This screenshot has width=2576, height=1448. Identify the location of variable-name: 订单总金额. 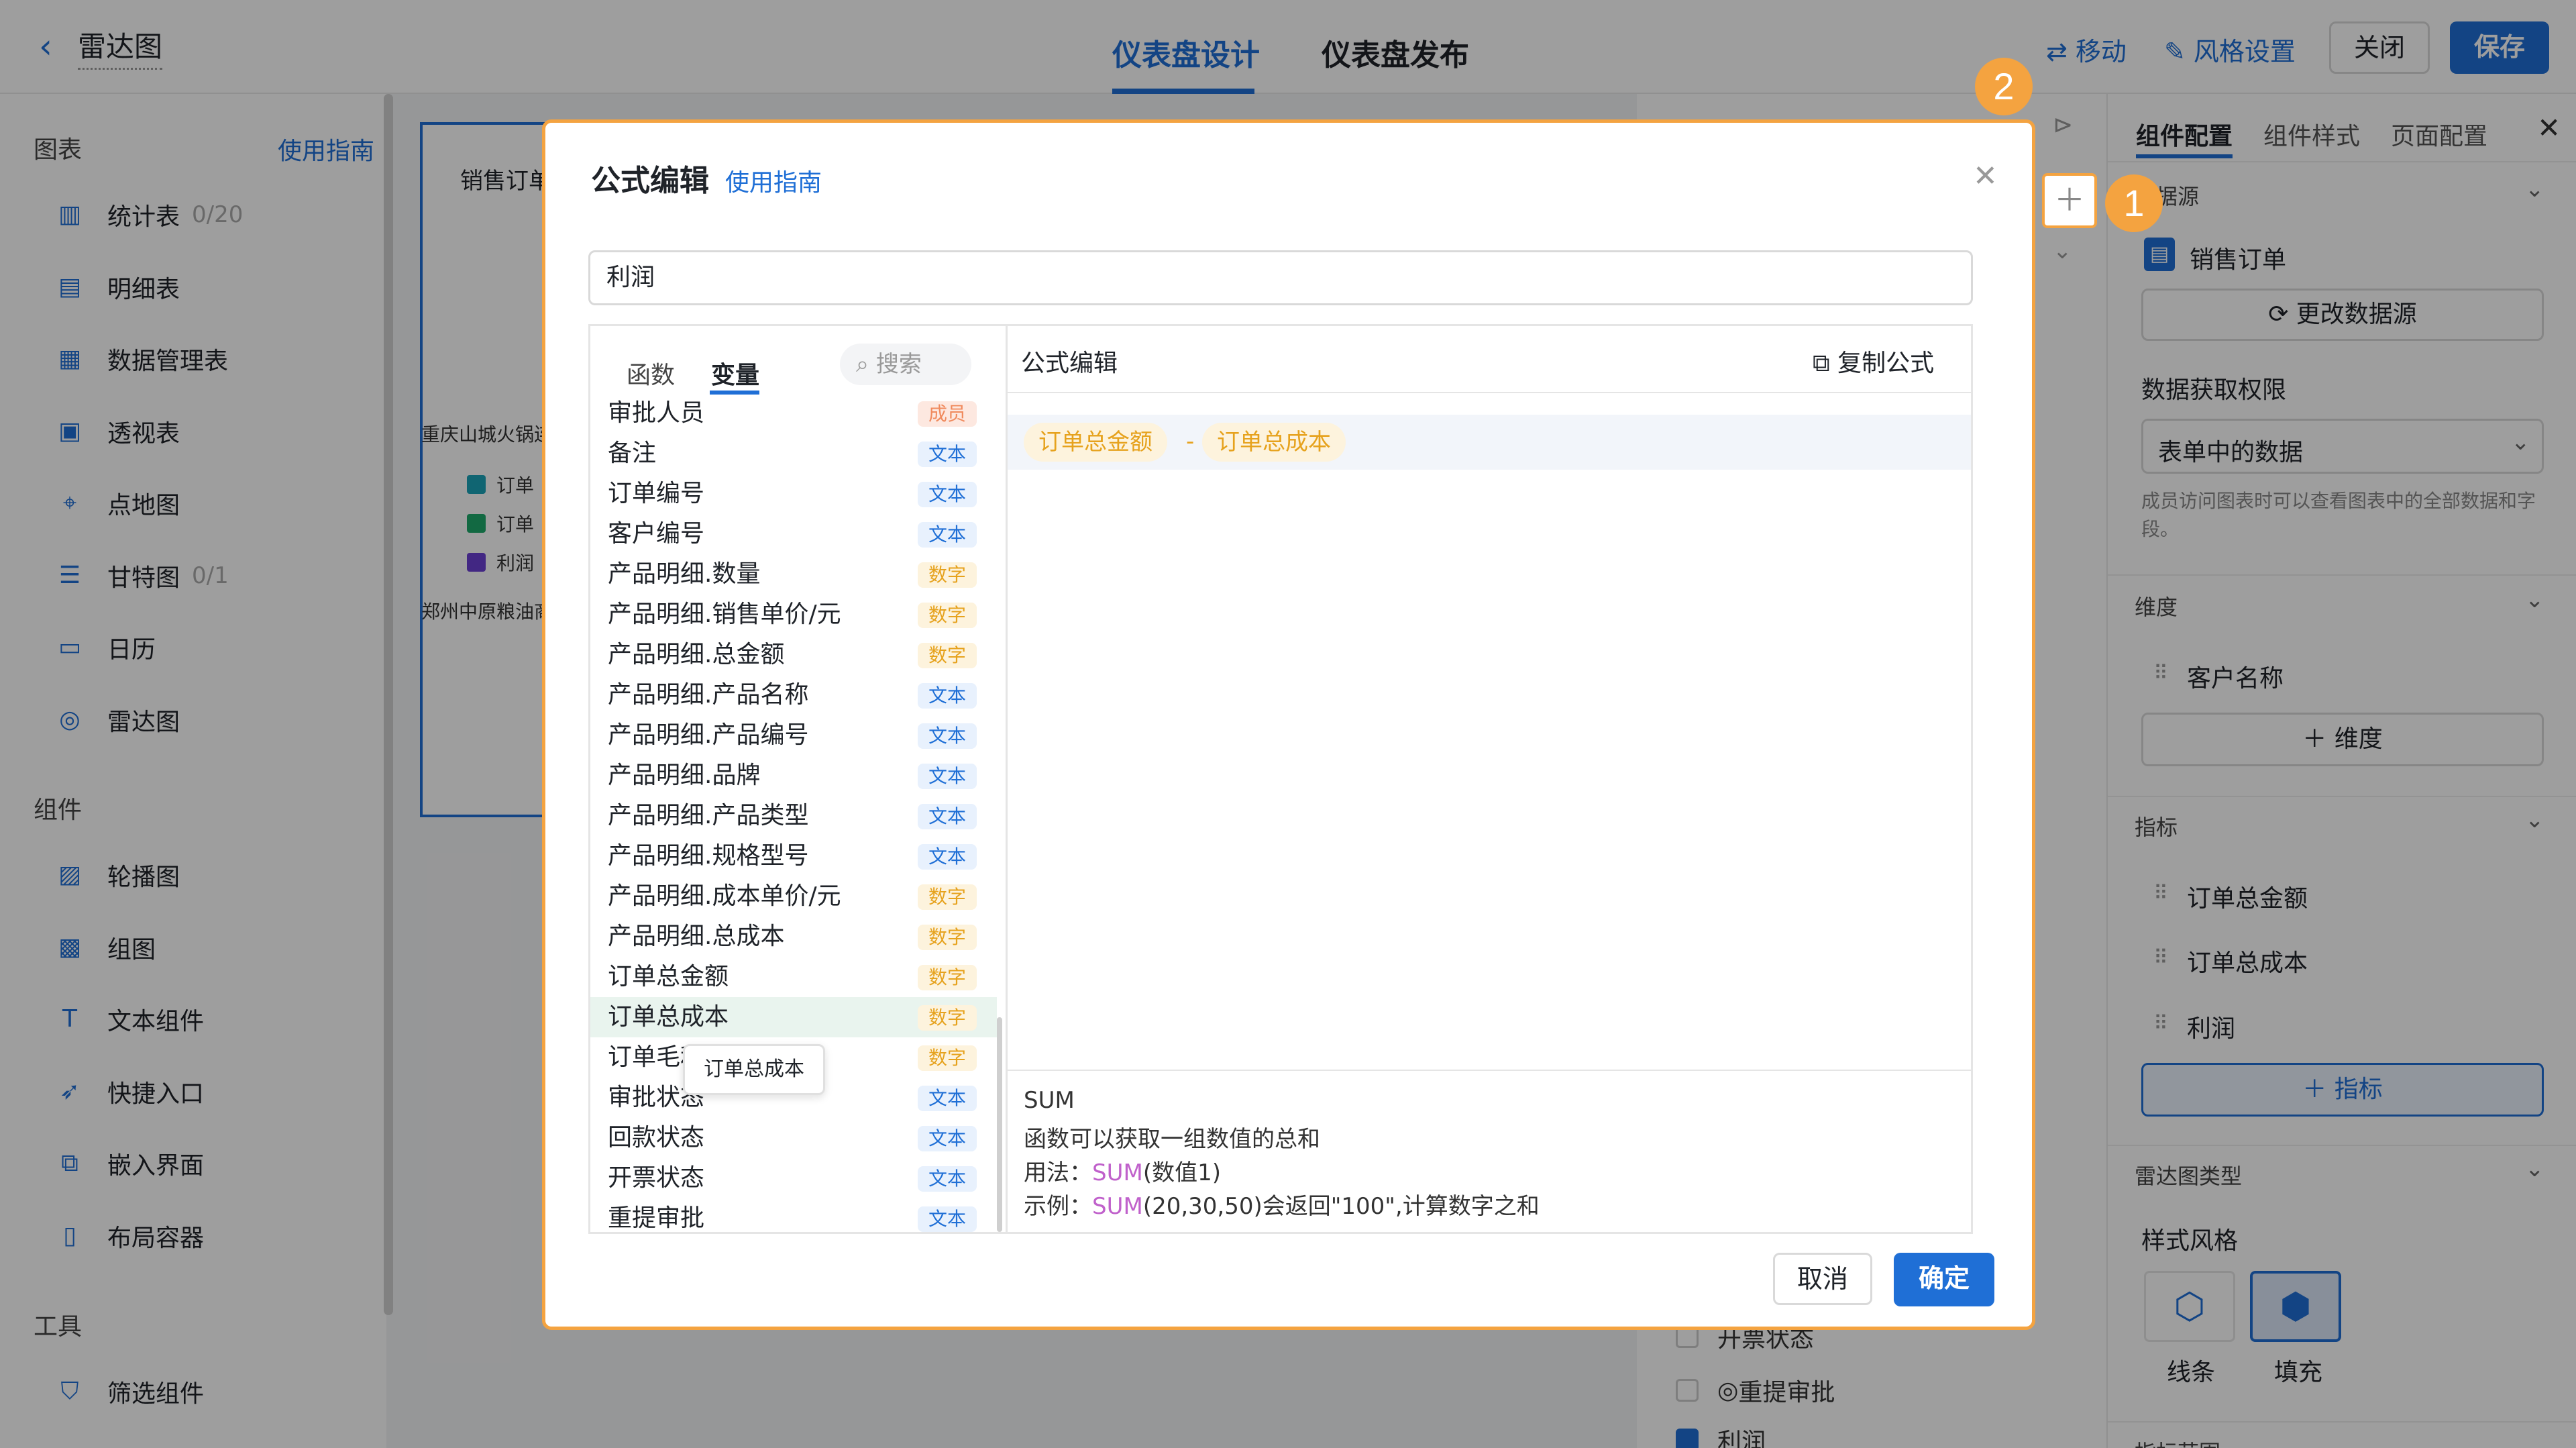
(668, 976).